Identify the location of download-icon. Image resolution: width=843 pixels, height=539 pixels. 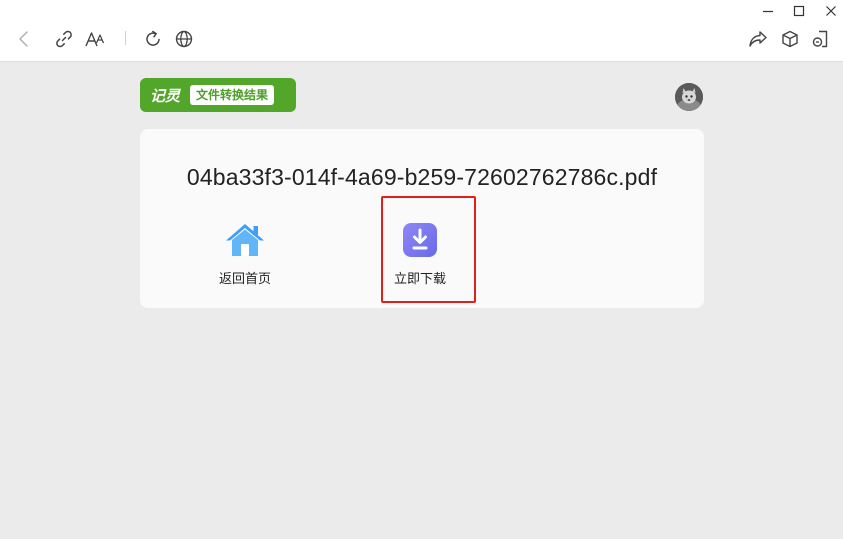
(420, 242).